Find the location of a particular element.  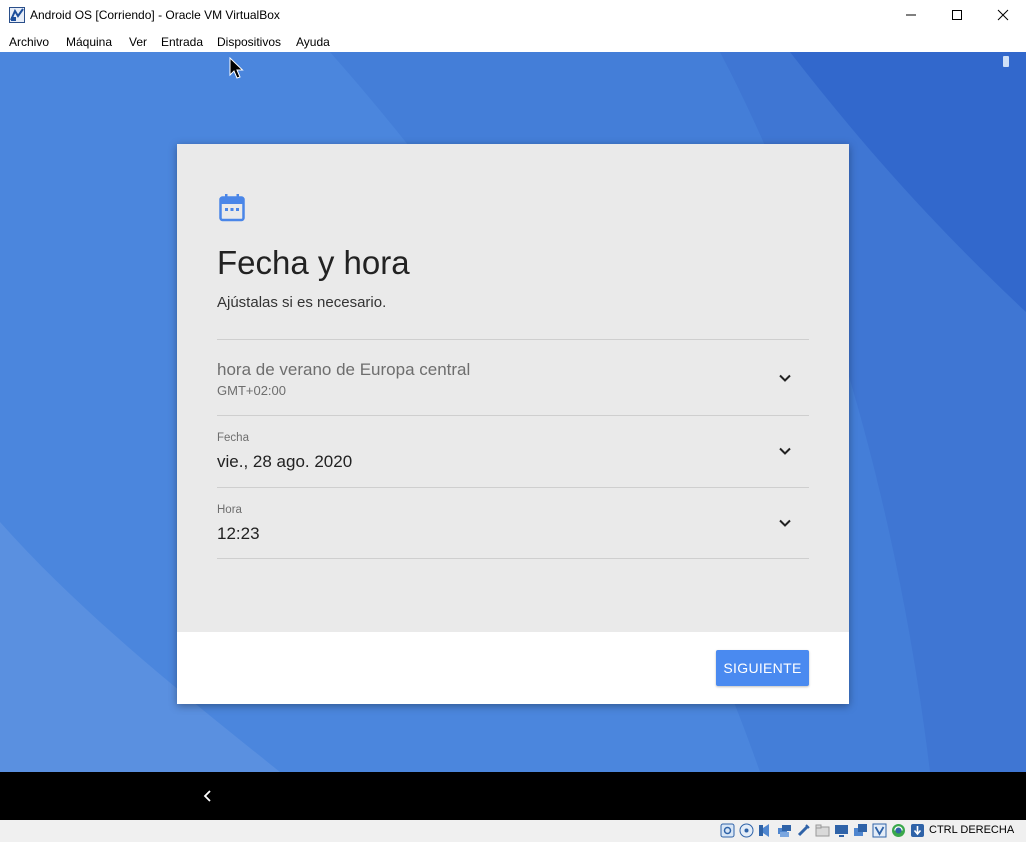

time-value: 12:23 is located at coordinates (238, 533).